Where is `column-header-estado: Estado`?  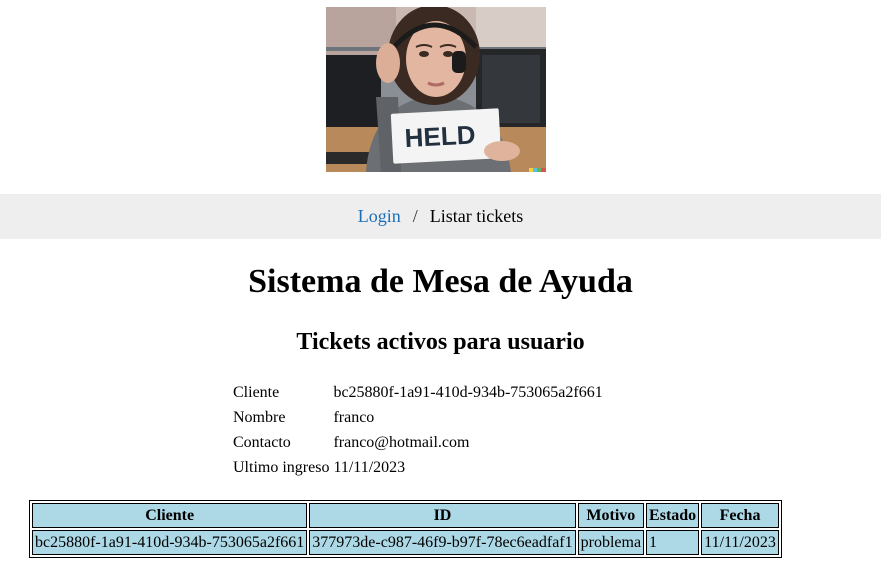
column-header-estado: Estado is located at coordinates (673, 515).